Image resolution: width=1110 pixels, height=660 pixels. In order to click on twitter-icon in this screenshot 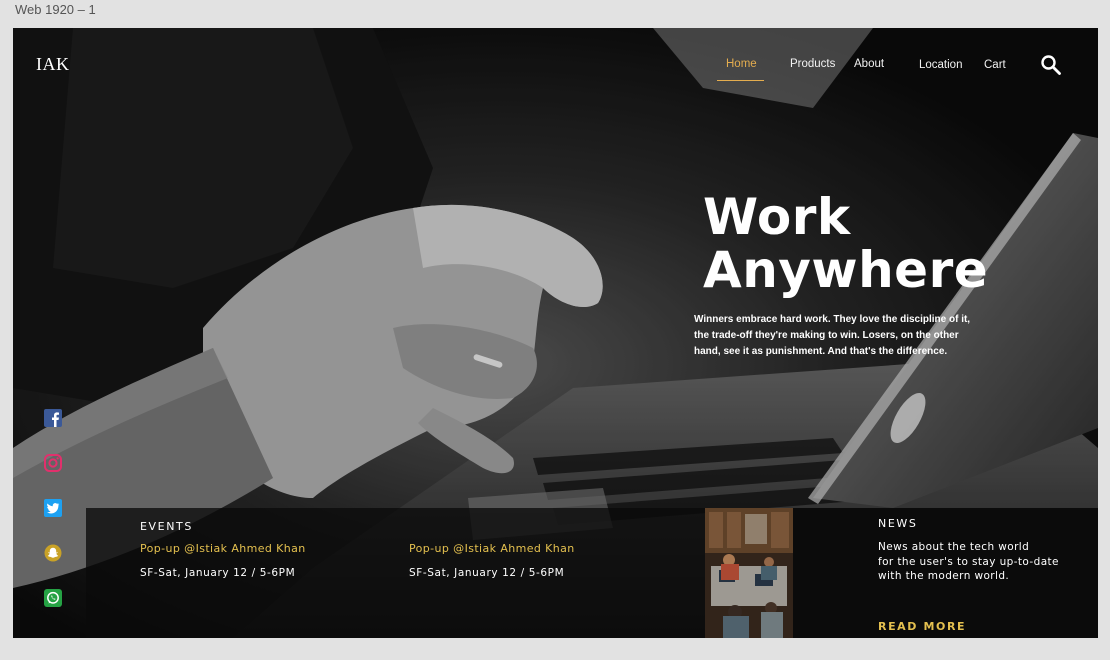, I will do `click(53, 508)`.